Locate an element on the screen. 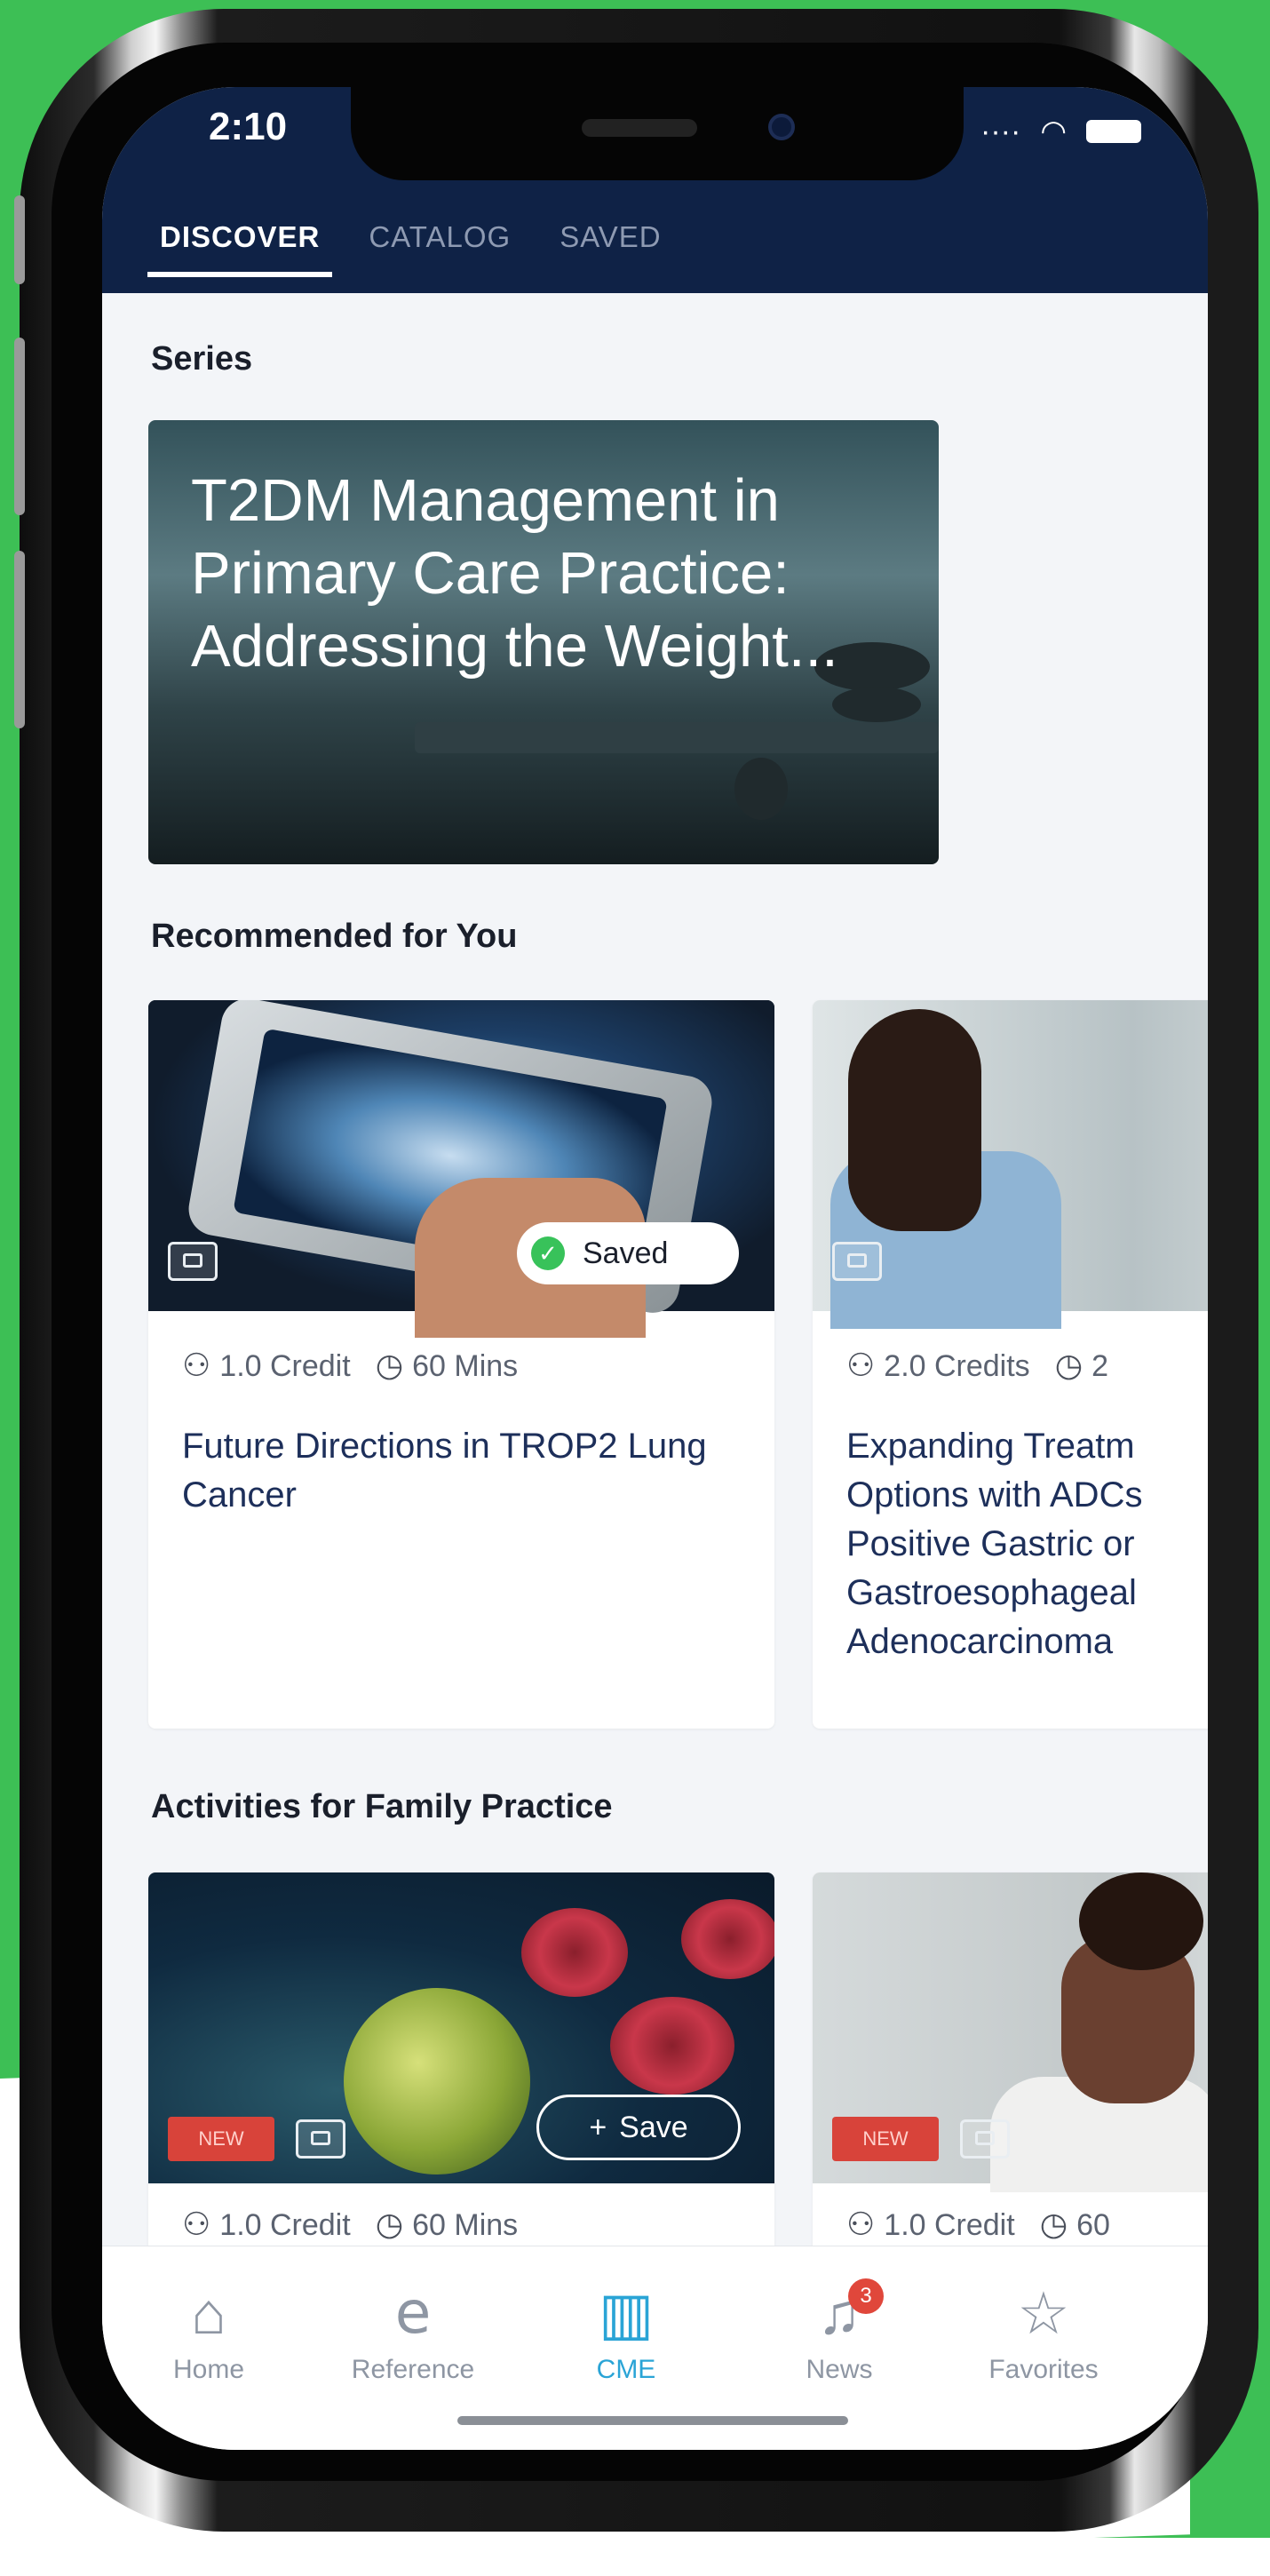 This screenshot has width=1270, height=2576. saved-button: ✓ Saved is located at coordinates (628, 1253).